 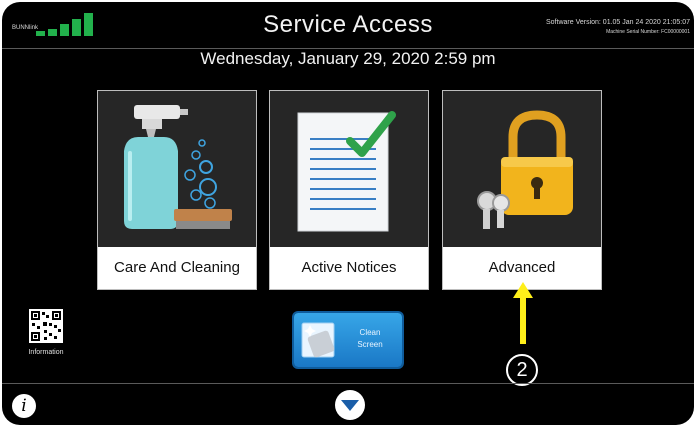 What do you see at coordinates (346, 171) in the screenshot?
I see `document-check-icon` at bounding box center [346, 171].